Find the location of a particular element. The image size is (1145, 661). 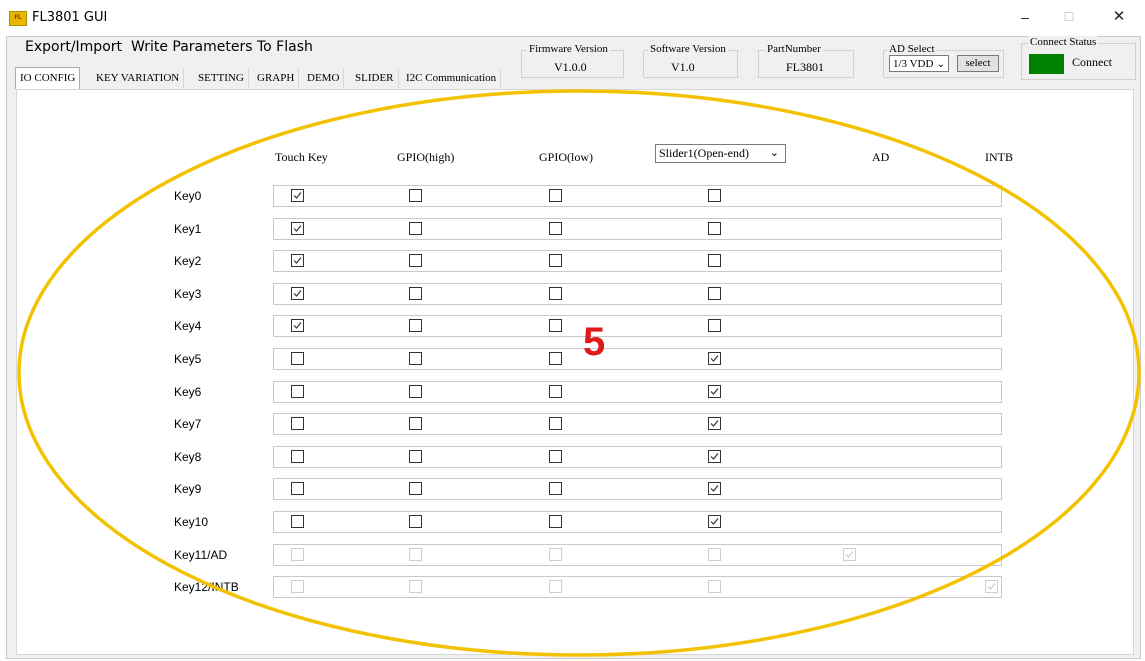

column-header-ad: AD is located at coordinates (881, 157).